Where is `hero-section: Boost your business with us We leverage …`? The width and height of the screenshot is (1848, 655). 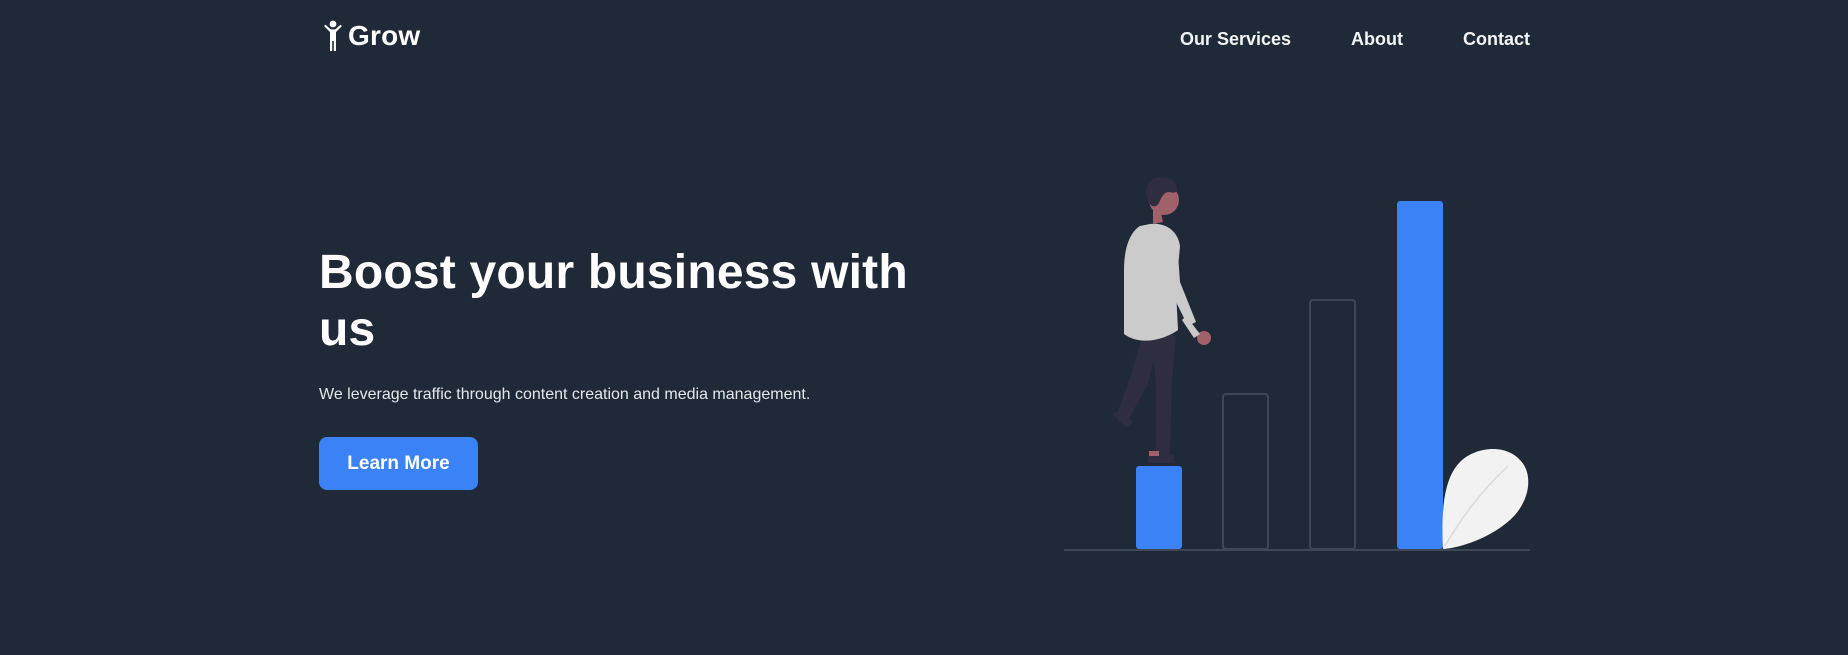 hero-section: Boost your business with us We leverage … is located at coordinates (619, 367).